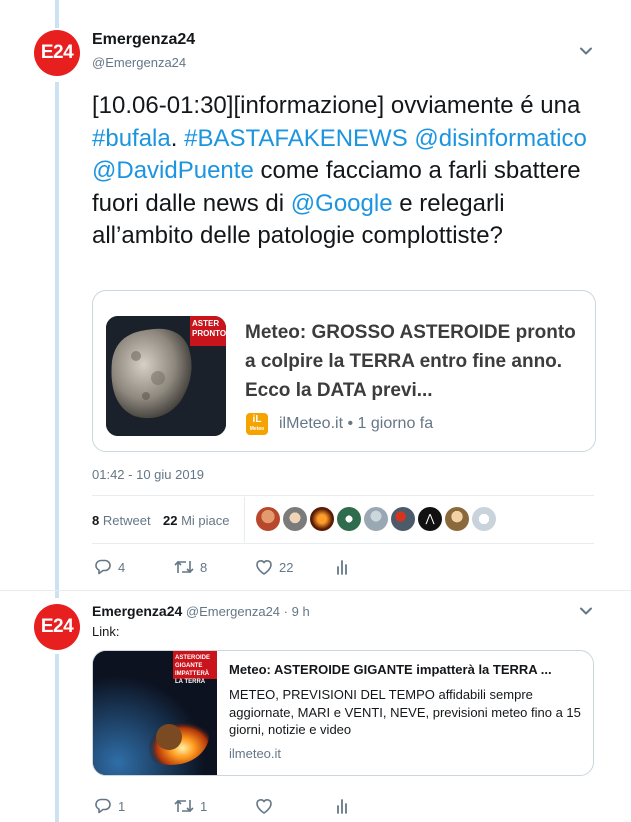 The width and height of the screenshot is (631, 822). I want to click on like-stats: 22 Mi piace, so click(196, 520).